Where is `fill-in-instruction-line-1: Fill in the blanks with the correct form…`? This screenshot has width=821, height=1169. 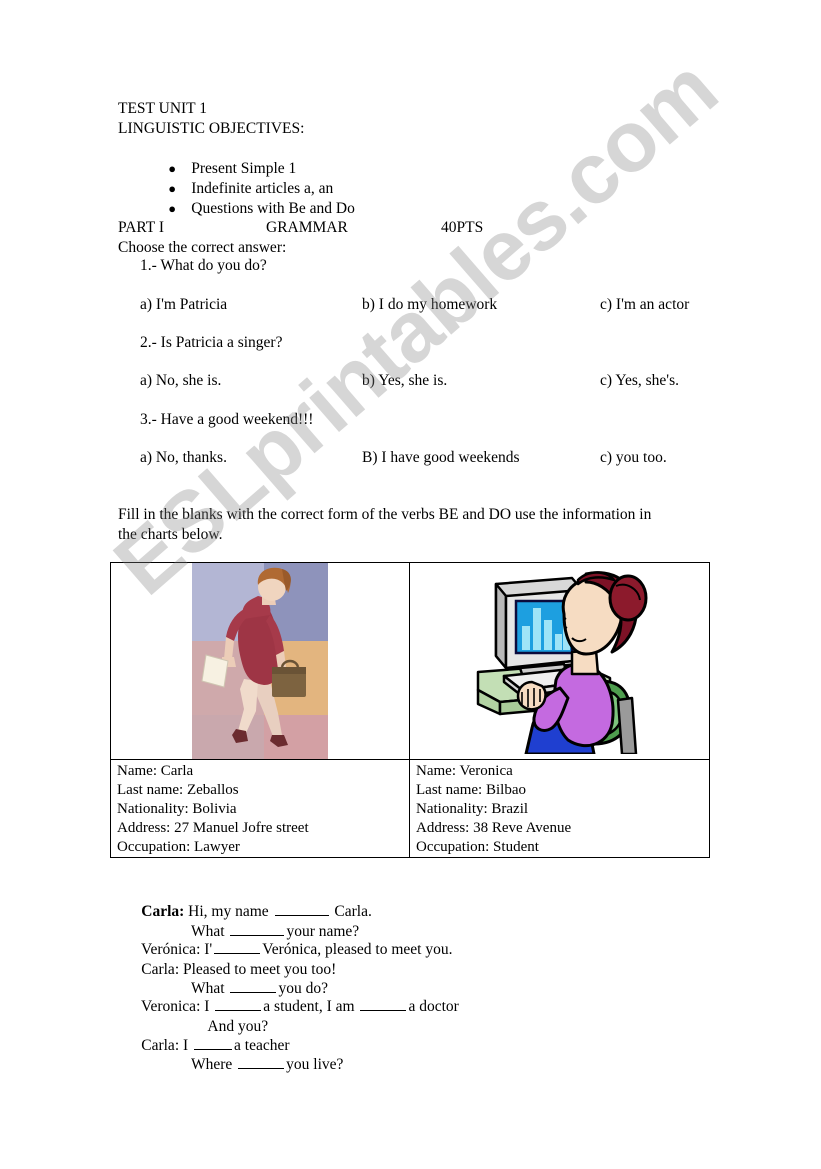 fill-in-instruction-line-1: Fill in the blanks with the correct form… is located at coordinates (385, 514).